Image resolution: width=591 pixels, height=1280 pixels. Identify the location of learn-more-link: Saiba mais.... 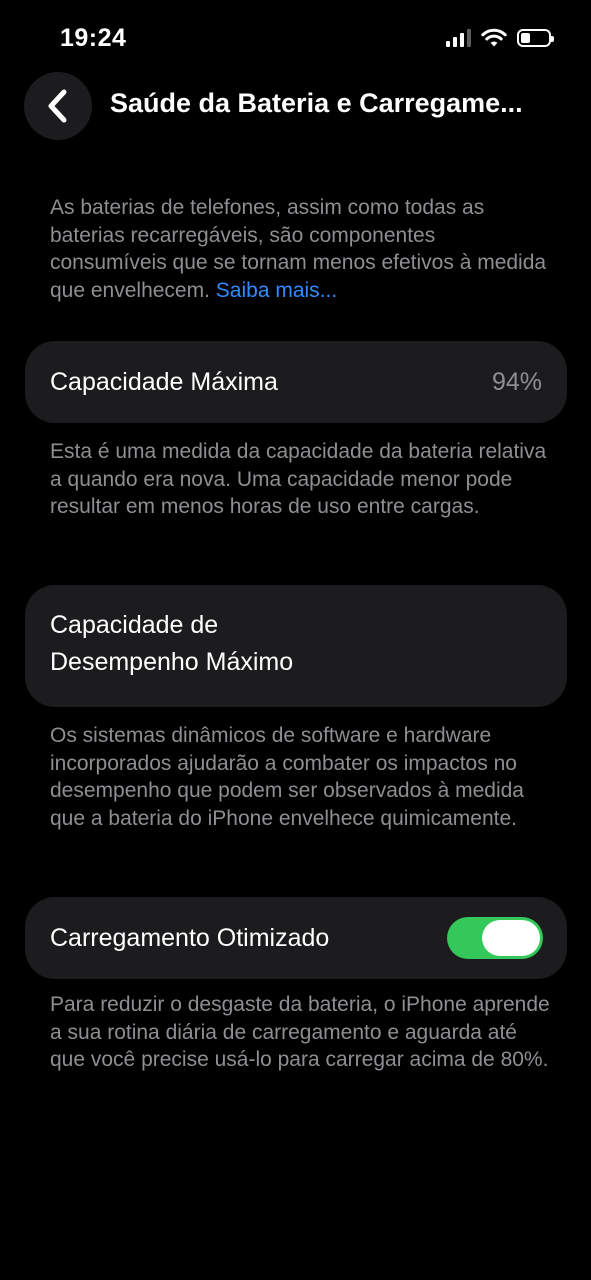
(276, 290).